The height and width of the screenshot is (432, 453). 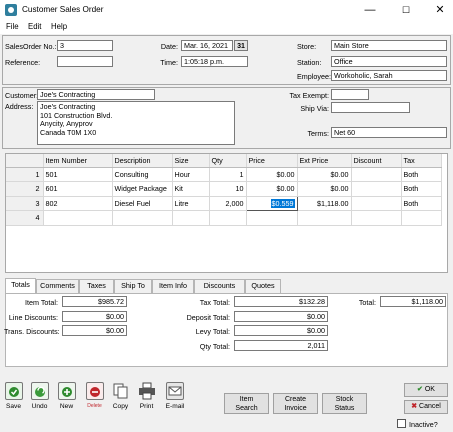 I want to click on inactive-checkbox, so click(x=401, y=423).